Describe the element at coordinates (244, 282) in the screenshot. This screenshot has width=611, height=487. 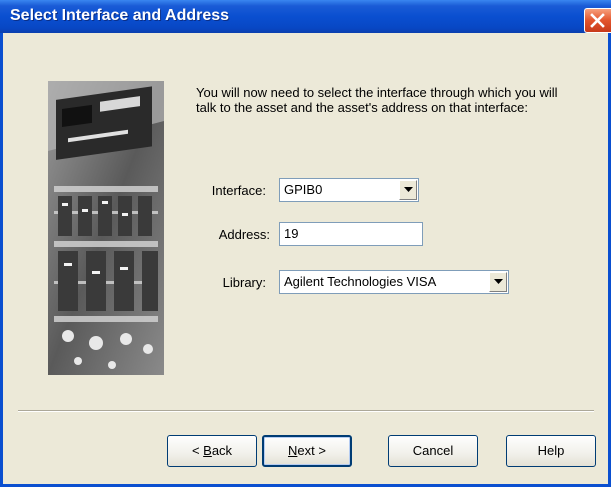
I see `library-label: Library:` at that location.